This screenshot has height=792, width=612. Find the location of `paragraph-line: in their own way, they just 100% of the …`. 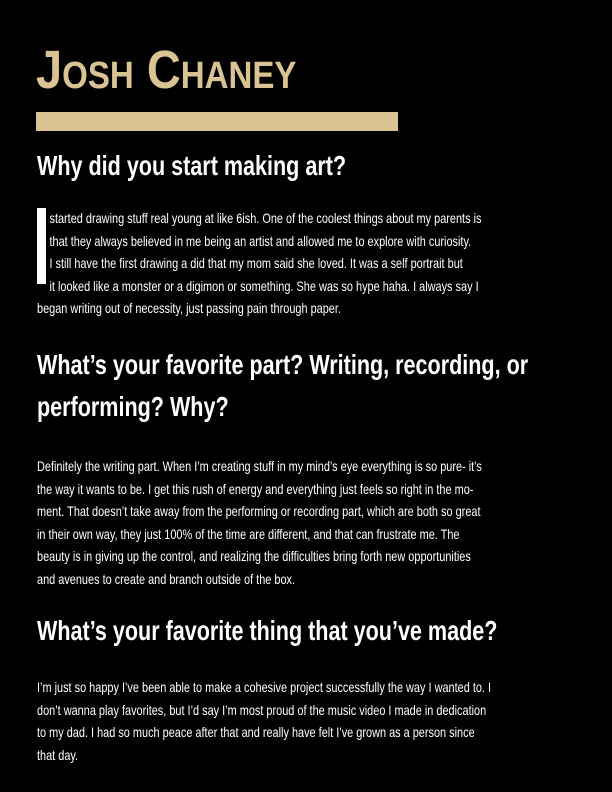

paragraph-line: in their own way, they just 100% of the … is located at coordinates (248, 533).